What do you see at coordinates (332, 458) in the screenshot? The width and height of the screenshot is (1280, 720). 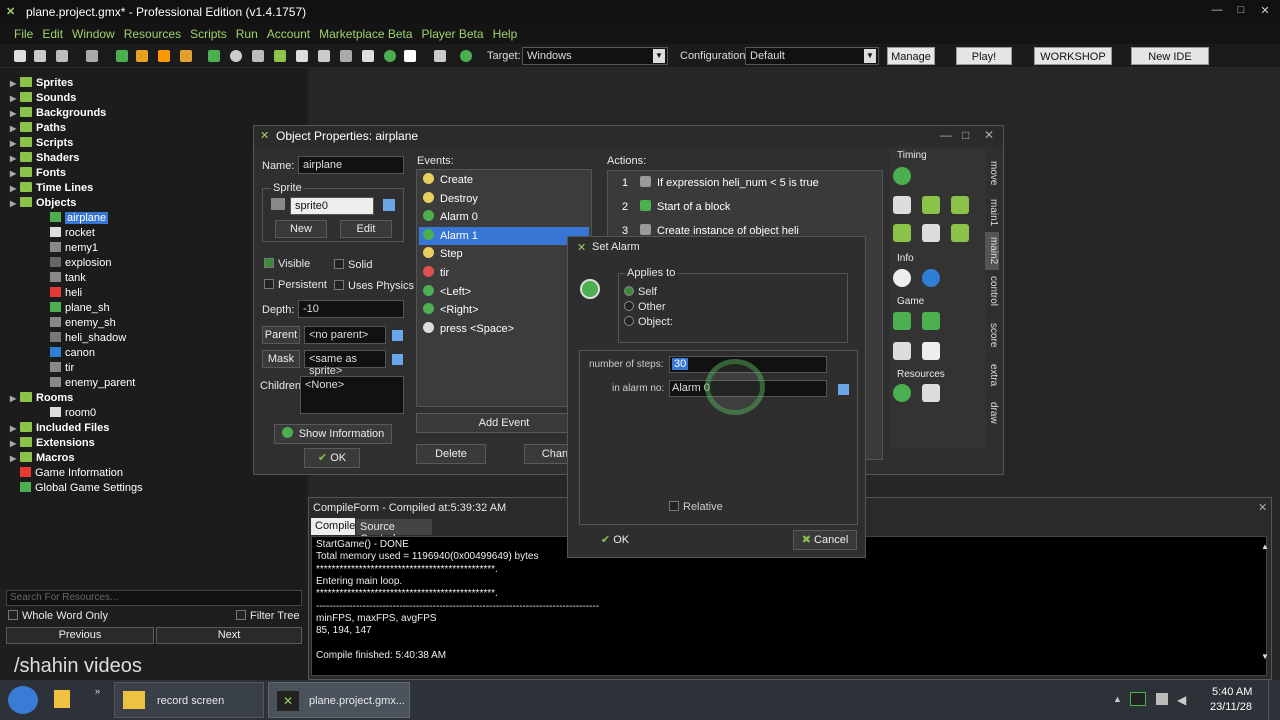 I see `ok-button: ✔ OK` at bounding box center [332, 458].